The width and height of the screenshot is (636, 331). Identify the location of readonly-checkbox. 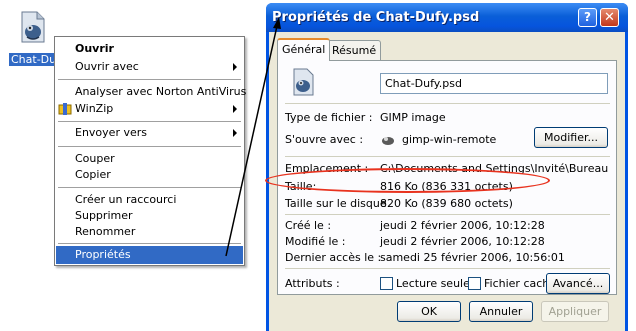
(386, 283).